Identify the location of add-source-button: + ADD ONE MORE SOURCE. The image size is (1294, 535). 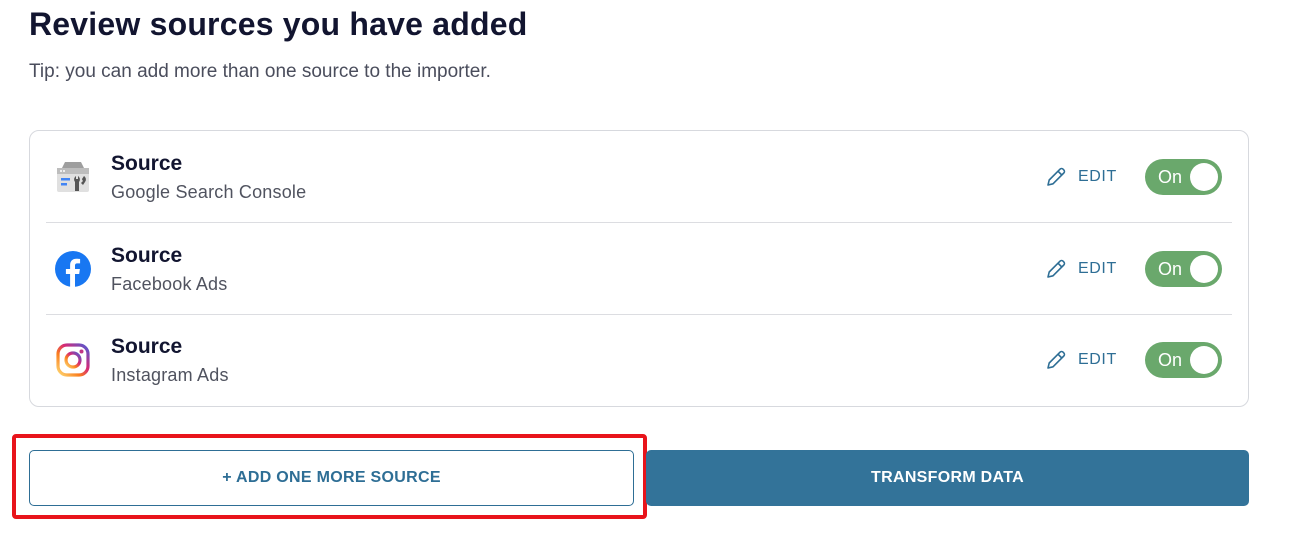
(331, 478).